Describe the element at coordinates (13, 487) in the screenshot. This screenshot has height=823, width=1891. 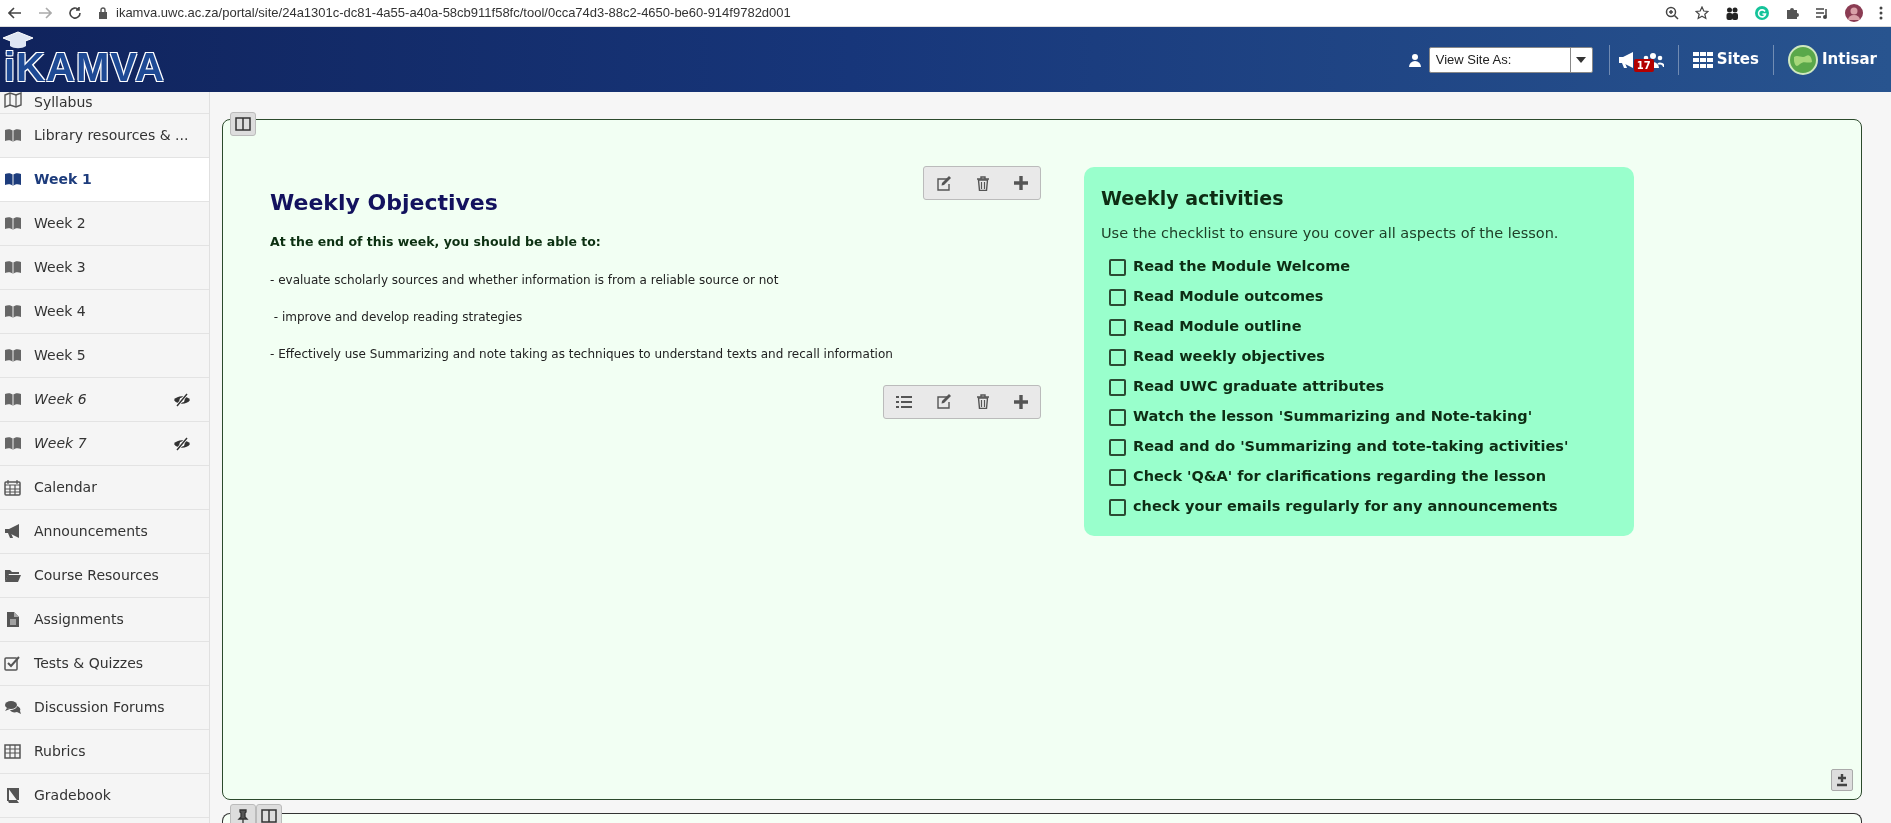
I see `calendar-icon` at that location.